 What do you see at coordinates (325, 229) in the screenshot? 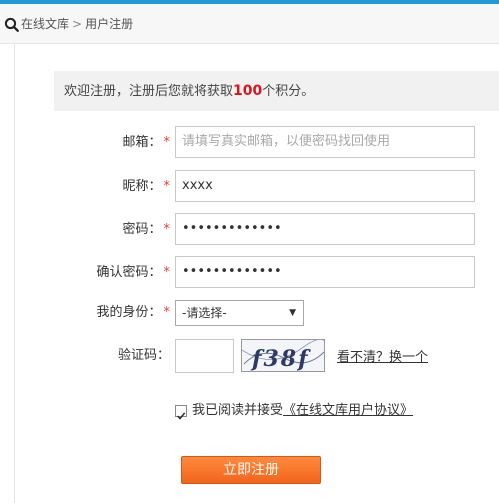
I see `password-field: •••••••••••••` at bounding box center [325, 229].